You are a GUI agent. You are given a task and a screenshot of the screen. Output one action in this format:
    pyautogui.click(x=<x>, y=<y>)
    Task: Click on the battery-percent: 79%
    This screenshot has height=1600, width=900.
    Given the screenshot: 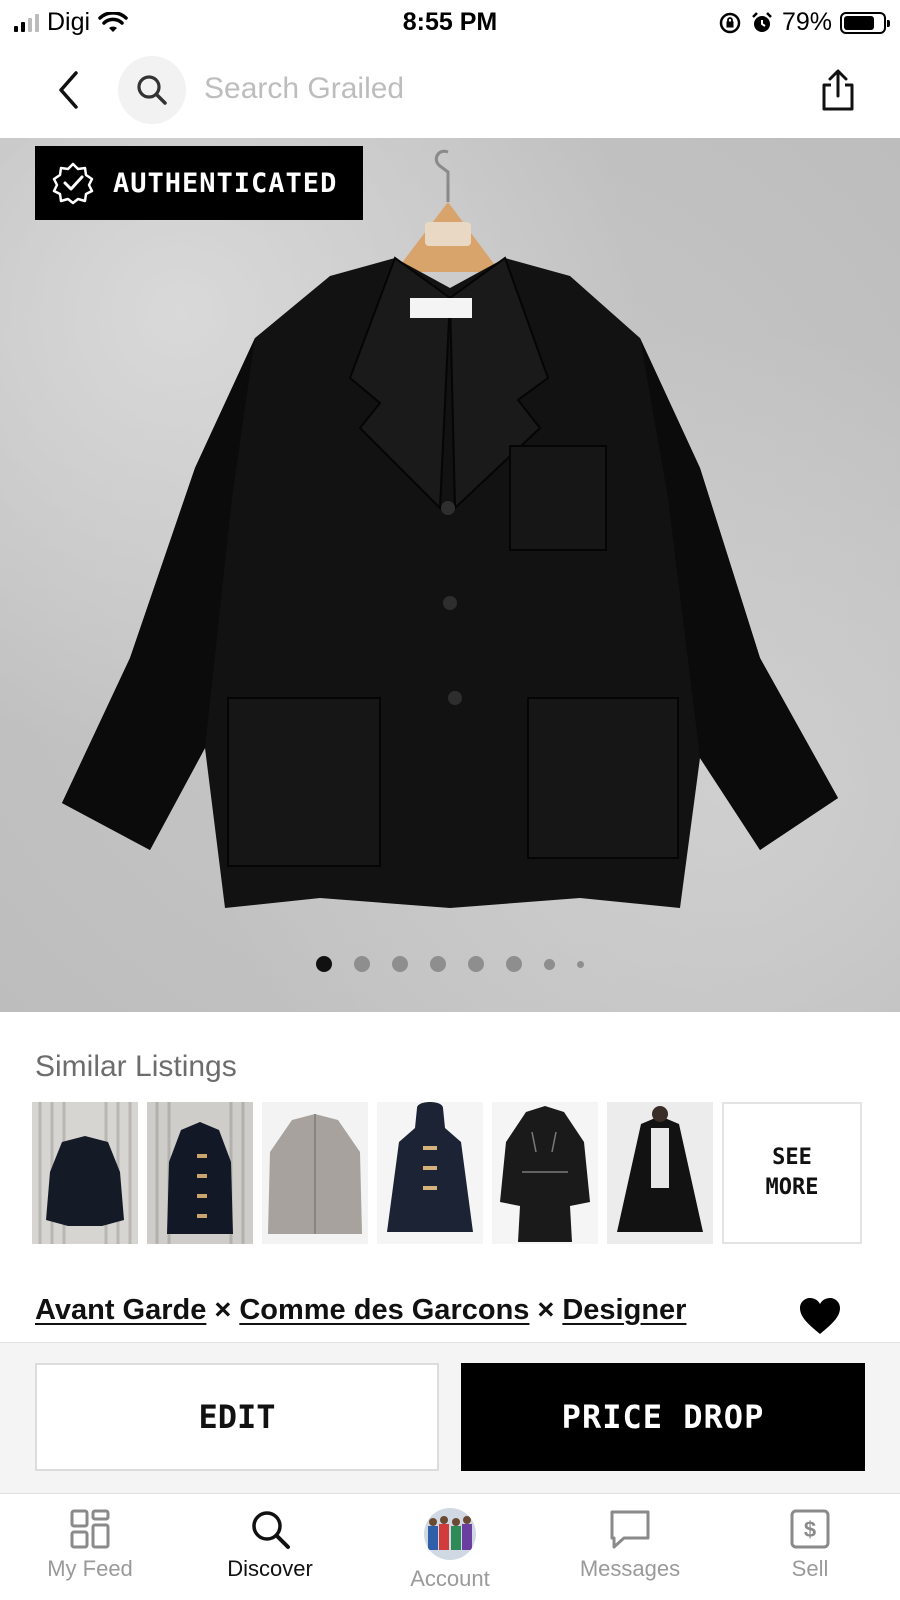 What is the action you would take?
    pyautogui.click(x=806, y=22)
    